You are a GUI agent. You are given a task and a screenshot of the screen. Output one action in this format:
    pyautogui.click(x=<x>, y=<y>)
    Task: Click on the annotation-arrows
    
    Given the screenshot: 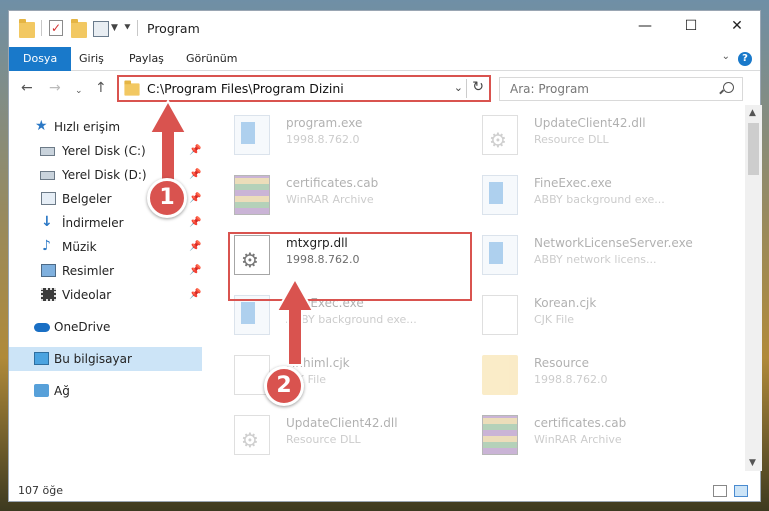 What is the action you would take?
    pyautogui.click(x=231, y=232)
    